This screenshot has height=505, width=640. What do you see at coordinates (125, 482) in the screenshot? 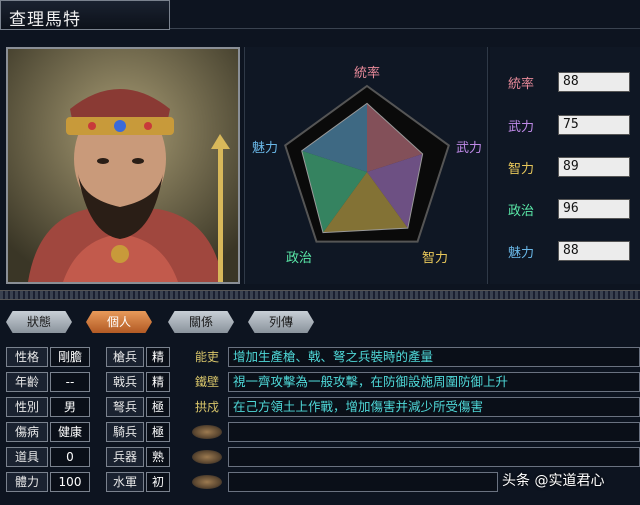
I see `troop-label: 水軍` at bounding box center [125, 482].